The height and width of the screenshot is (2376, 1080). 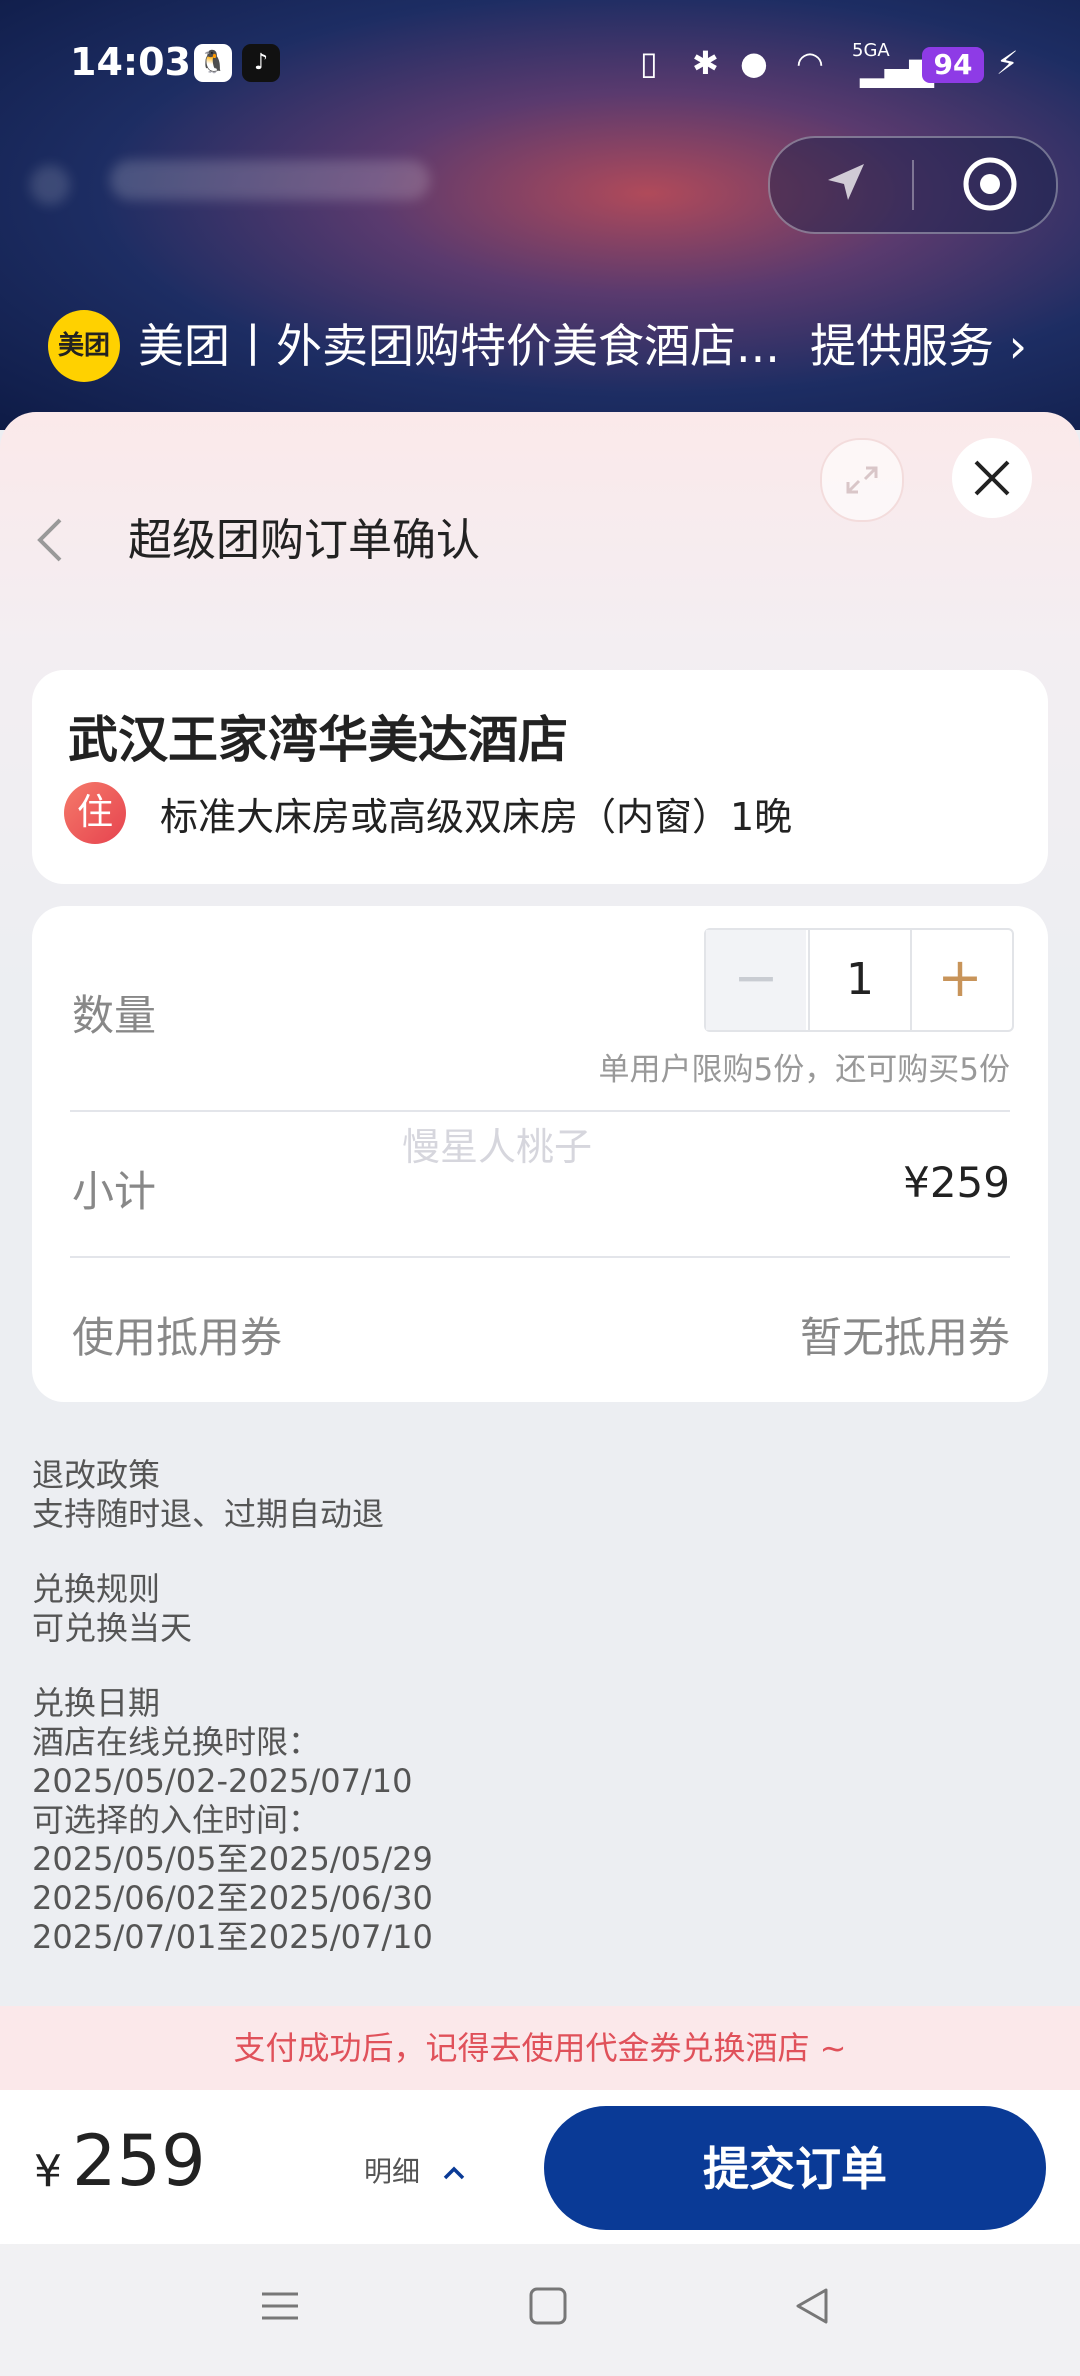 I want to click on policy-title: 退改政策, so click(x=96, y=1475).